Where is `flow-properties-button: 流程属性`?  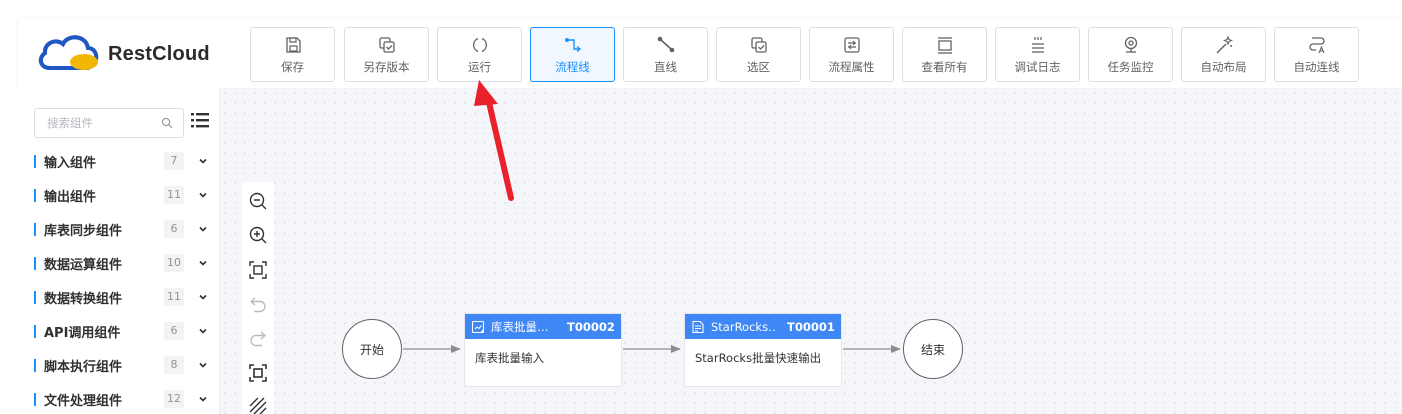
flow-properties-button: 流程属性 is located at coordinates (851, 54).